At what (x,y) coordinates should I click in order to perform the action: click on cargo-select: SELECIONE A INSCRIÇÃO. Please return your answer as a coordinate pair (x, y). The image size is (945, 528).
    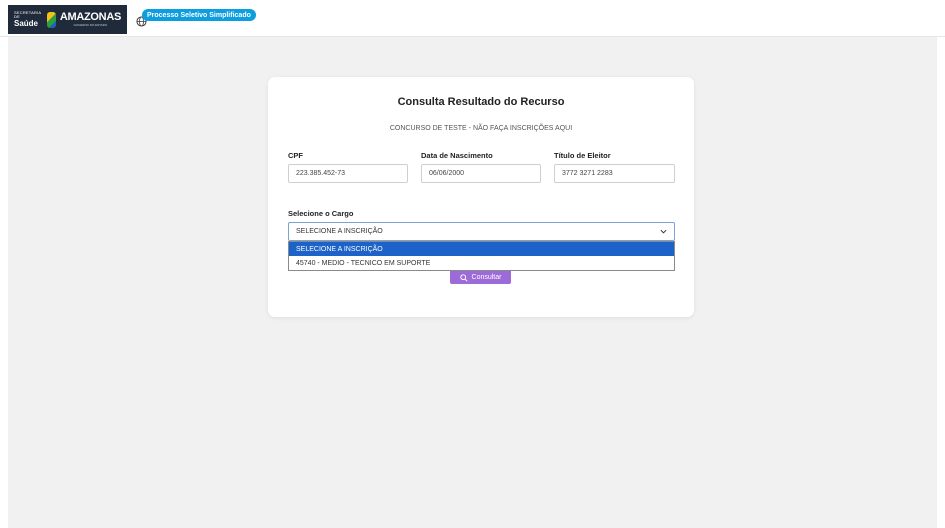
    Looking at the image, I should click on (481, 231).